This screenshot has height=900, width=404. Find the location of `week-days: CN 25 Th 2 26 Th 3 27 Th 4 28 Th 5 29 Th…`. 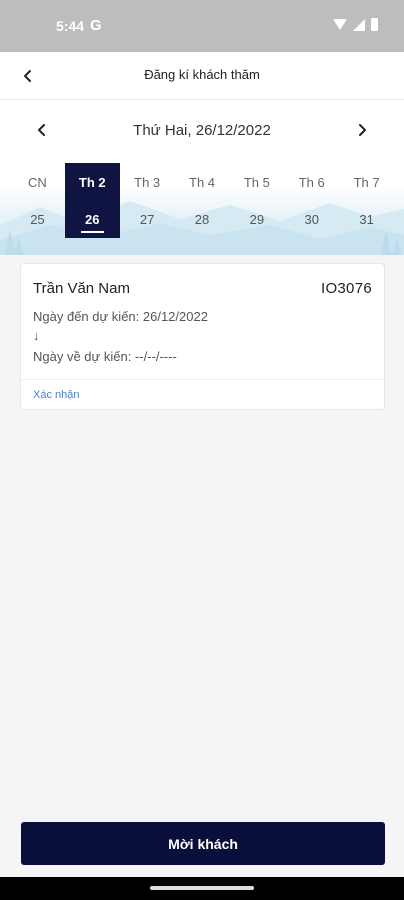

week-days: CN 25 Th 2 26 Th 3 27 Th 4 28 Th 5 29 Th… is located at coordinates (202, 200).